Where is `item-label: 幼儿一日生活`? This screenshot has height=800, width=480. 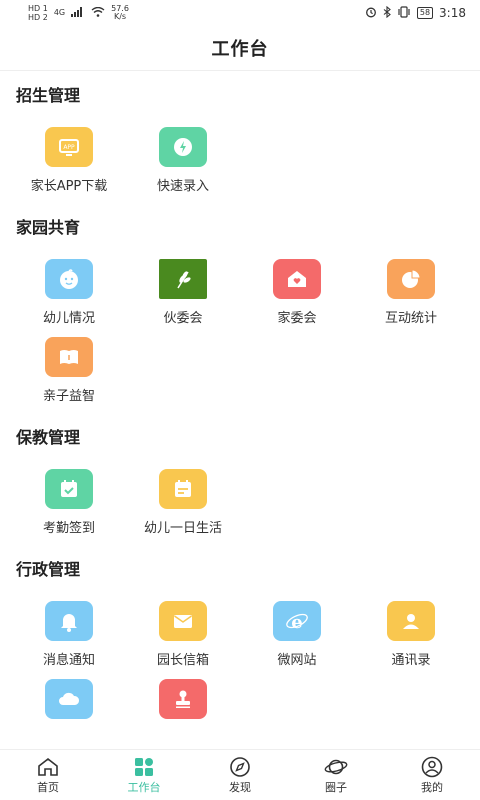 item-label: 幼儿一日生活 is located at coordinates (182, 528).